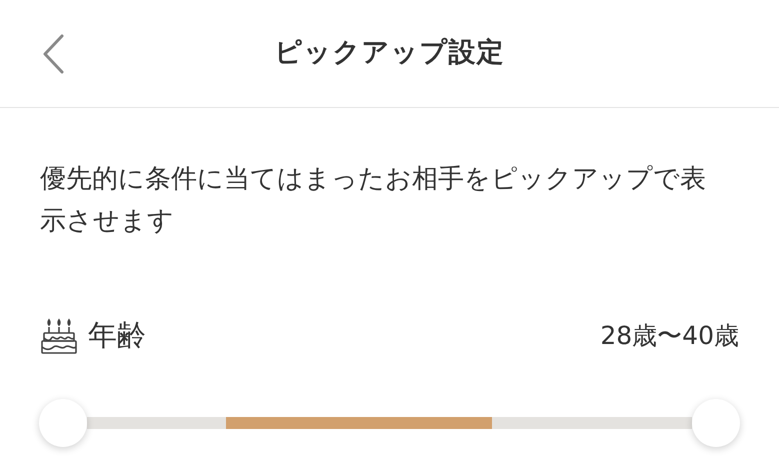 The width and height of the screenshot is (779, 475). Describe the element at coordinates (53, 54) in the screenshot. I see `back-icon` at that location.